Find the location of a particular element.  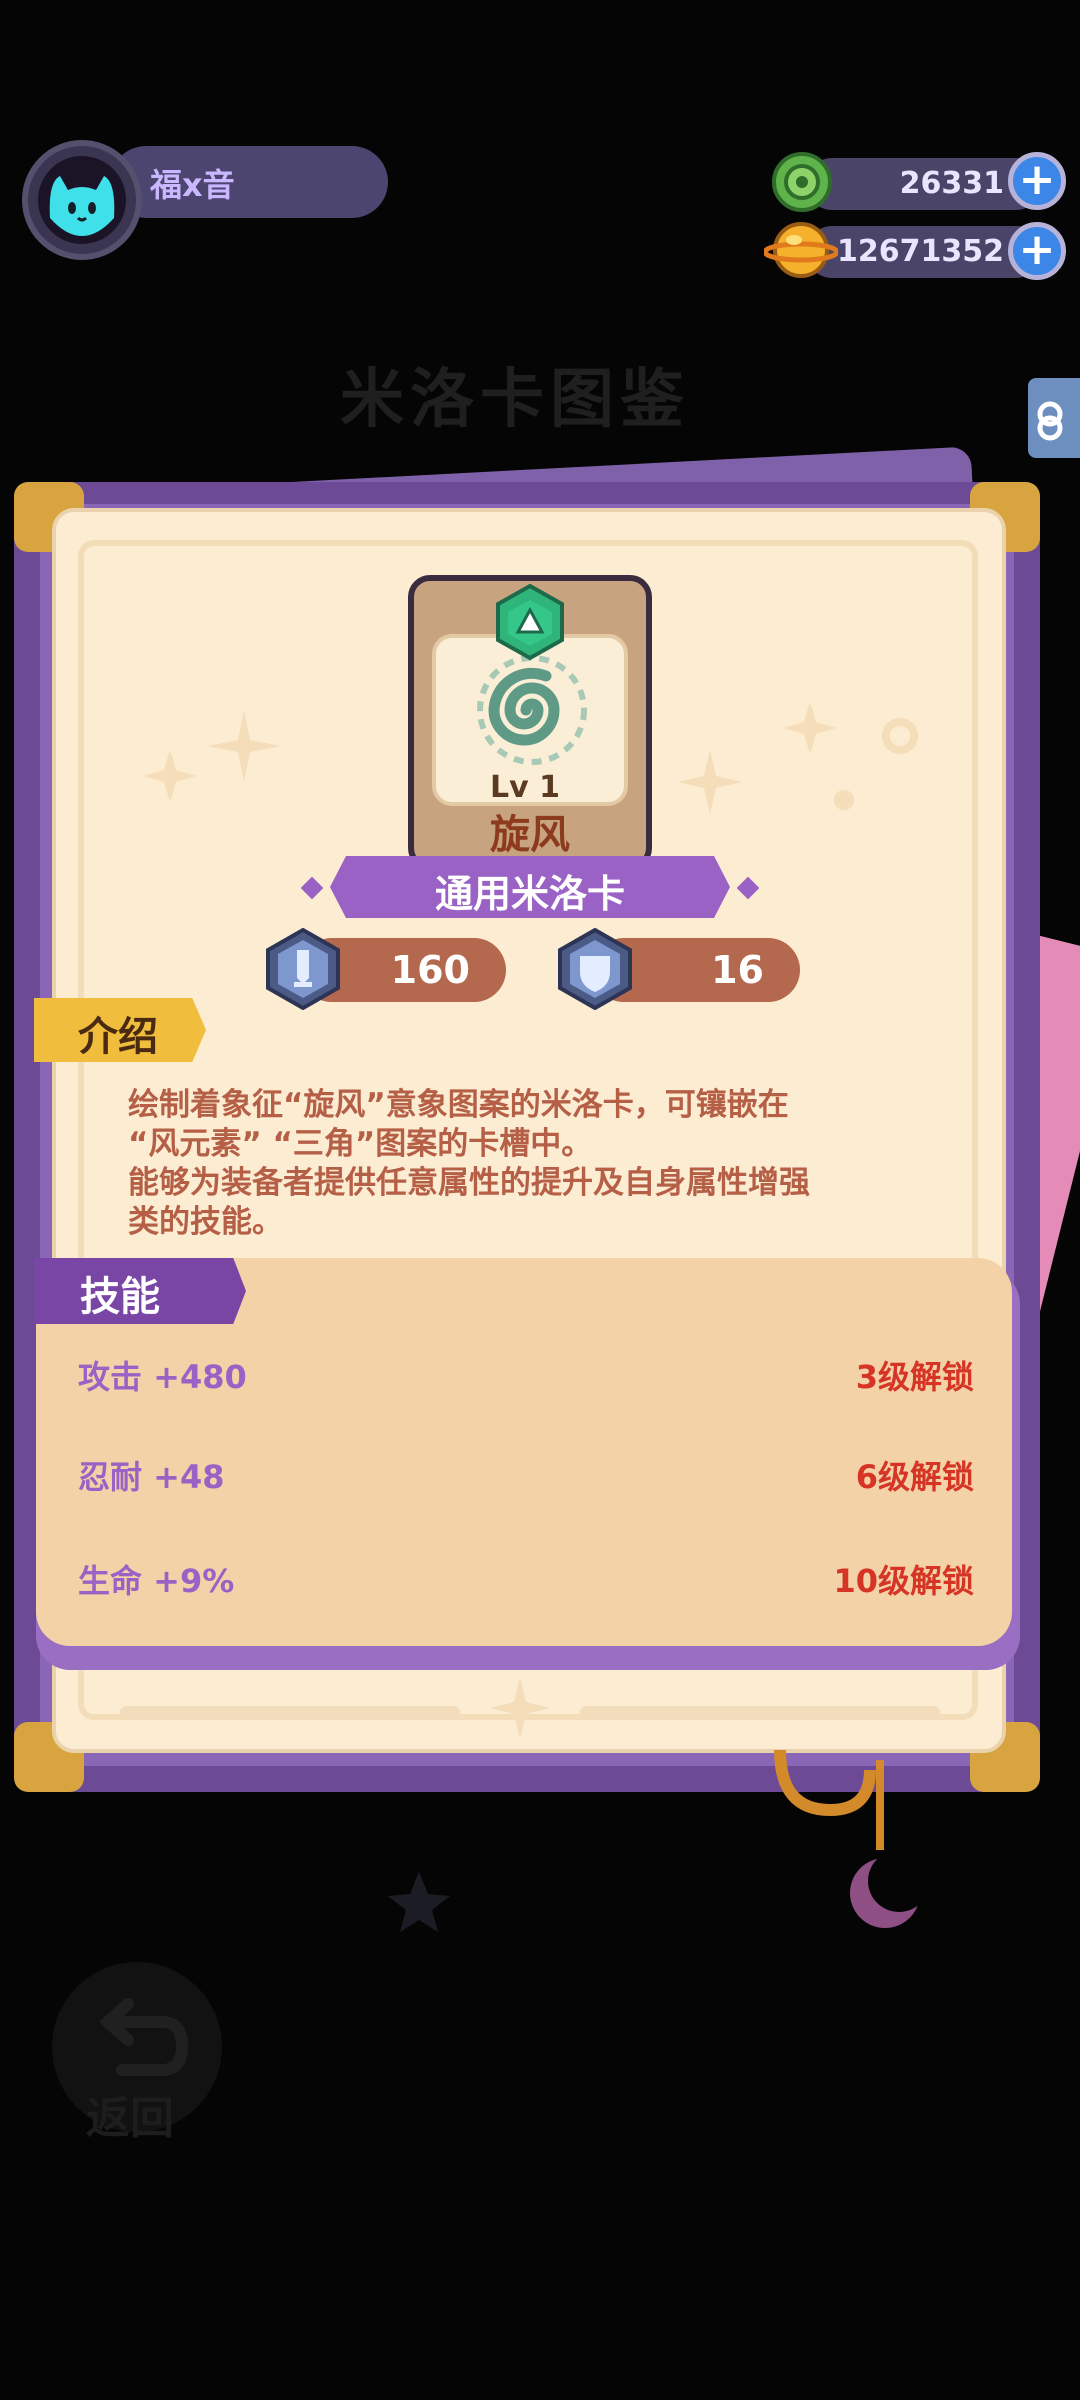

intro-label: 介绍 is located at coordinates (118, 1037).